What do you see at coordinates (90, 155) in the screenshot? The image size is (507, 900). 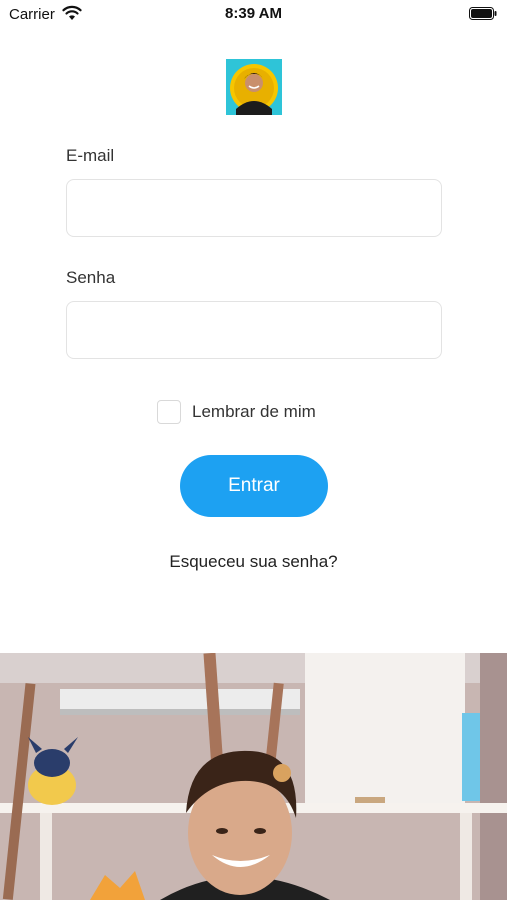 I see `email-label: E-mail` at bounding box center [90, 155].